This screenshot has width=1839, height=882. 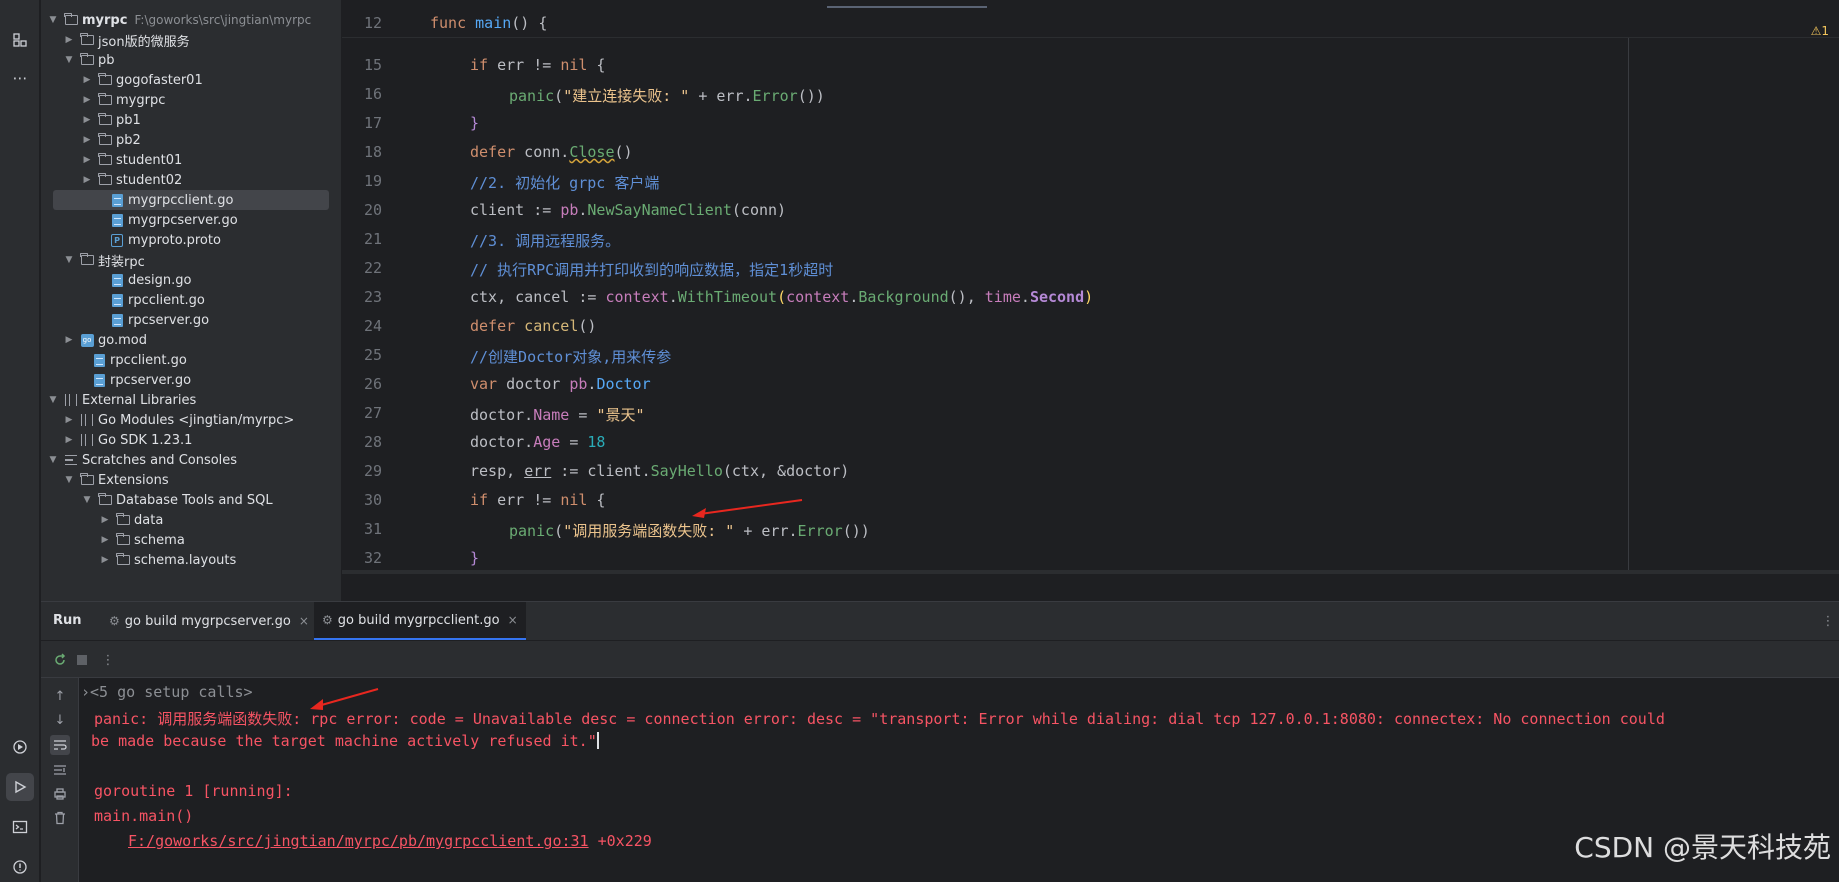 What do you see at coordinates (87, 420) in the screenshot?
I see `library-icon` at bounding box center [87, 420].